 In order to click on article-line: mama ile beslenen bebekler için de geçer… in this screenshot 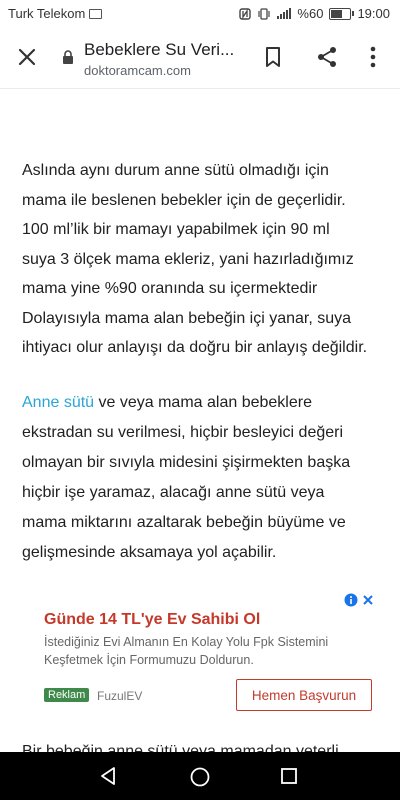, I will do `click(184, 200)`.